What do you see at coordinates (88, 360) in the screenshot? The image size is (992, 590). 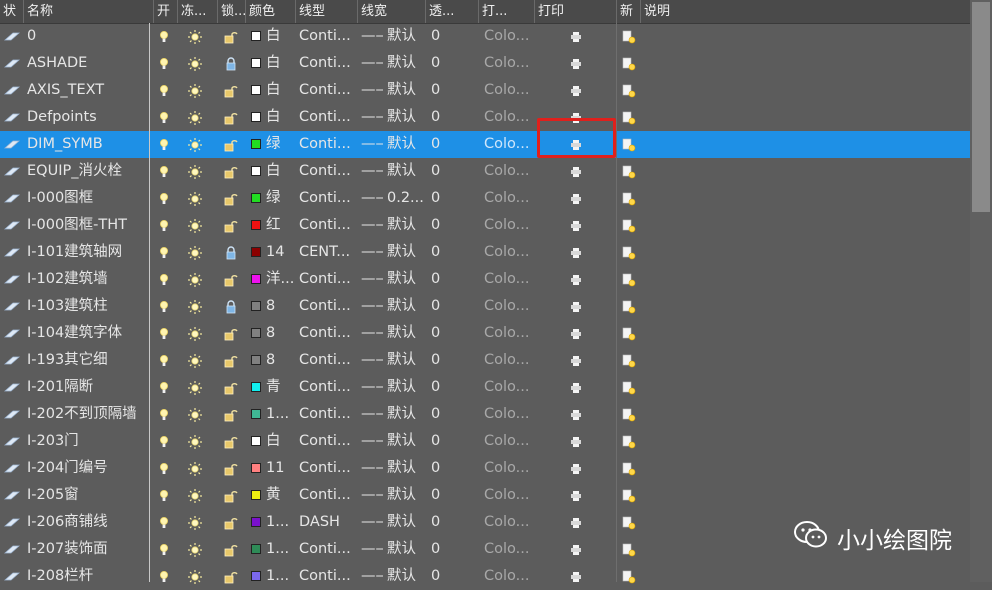 I see `layer-name: I-193其它细` at bounding box center [88, 360].